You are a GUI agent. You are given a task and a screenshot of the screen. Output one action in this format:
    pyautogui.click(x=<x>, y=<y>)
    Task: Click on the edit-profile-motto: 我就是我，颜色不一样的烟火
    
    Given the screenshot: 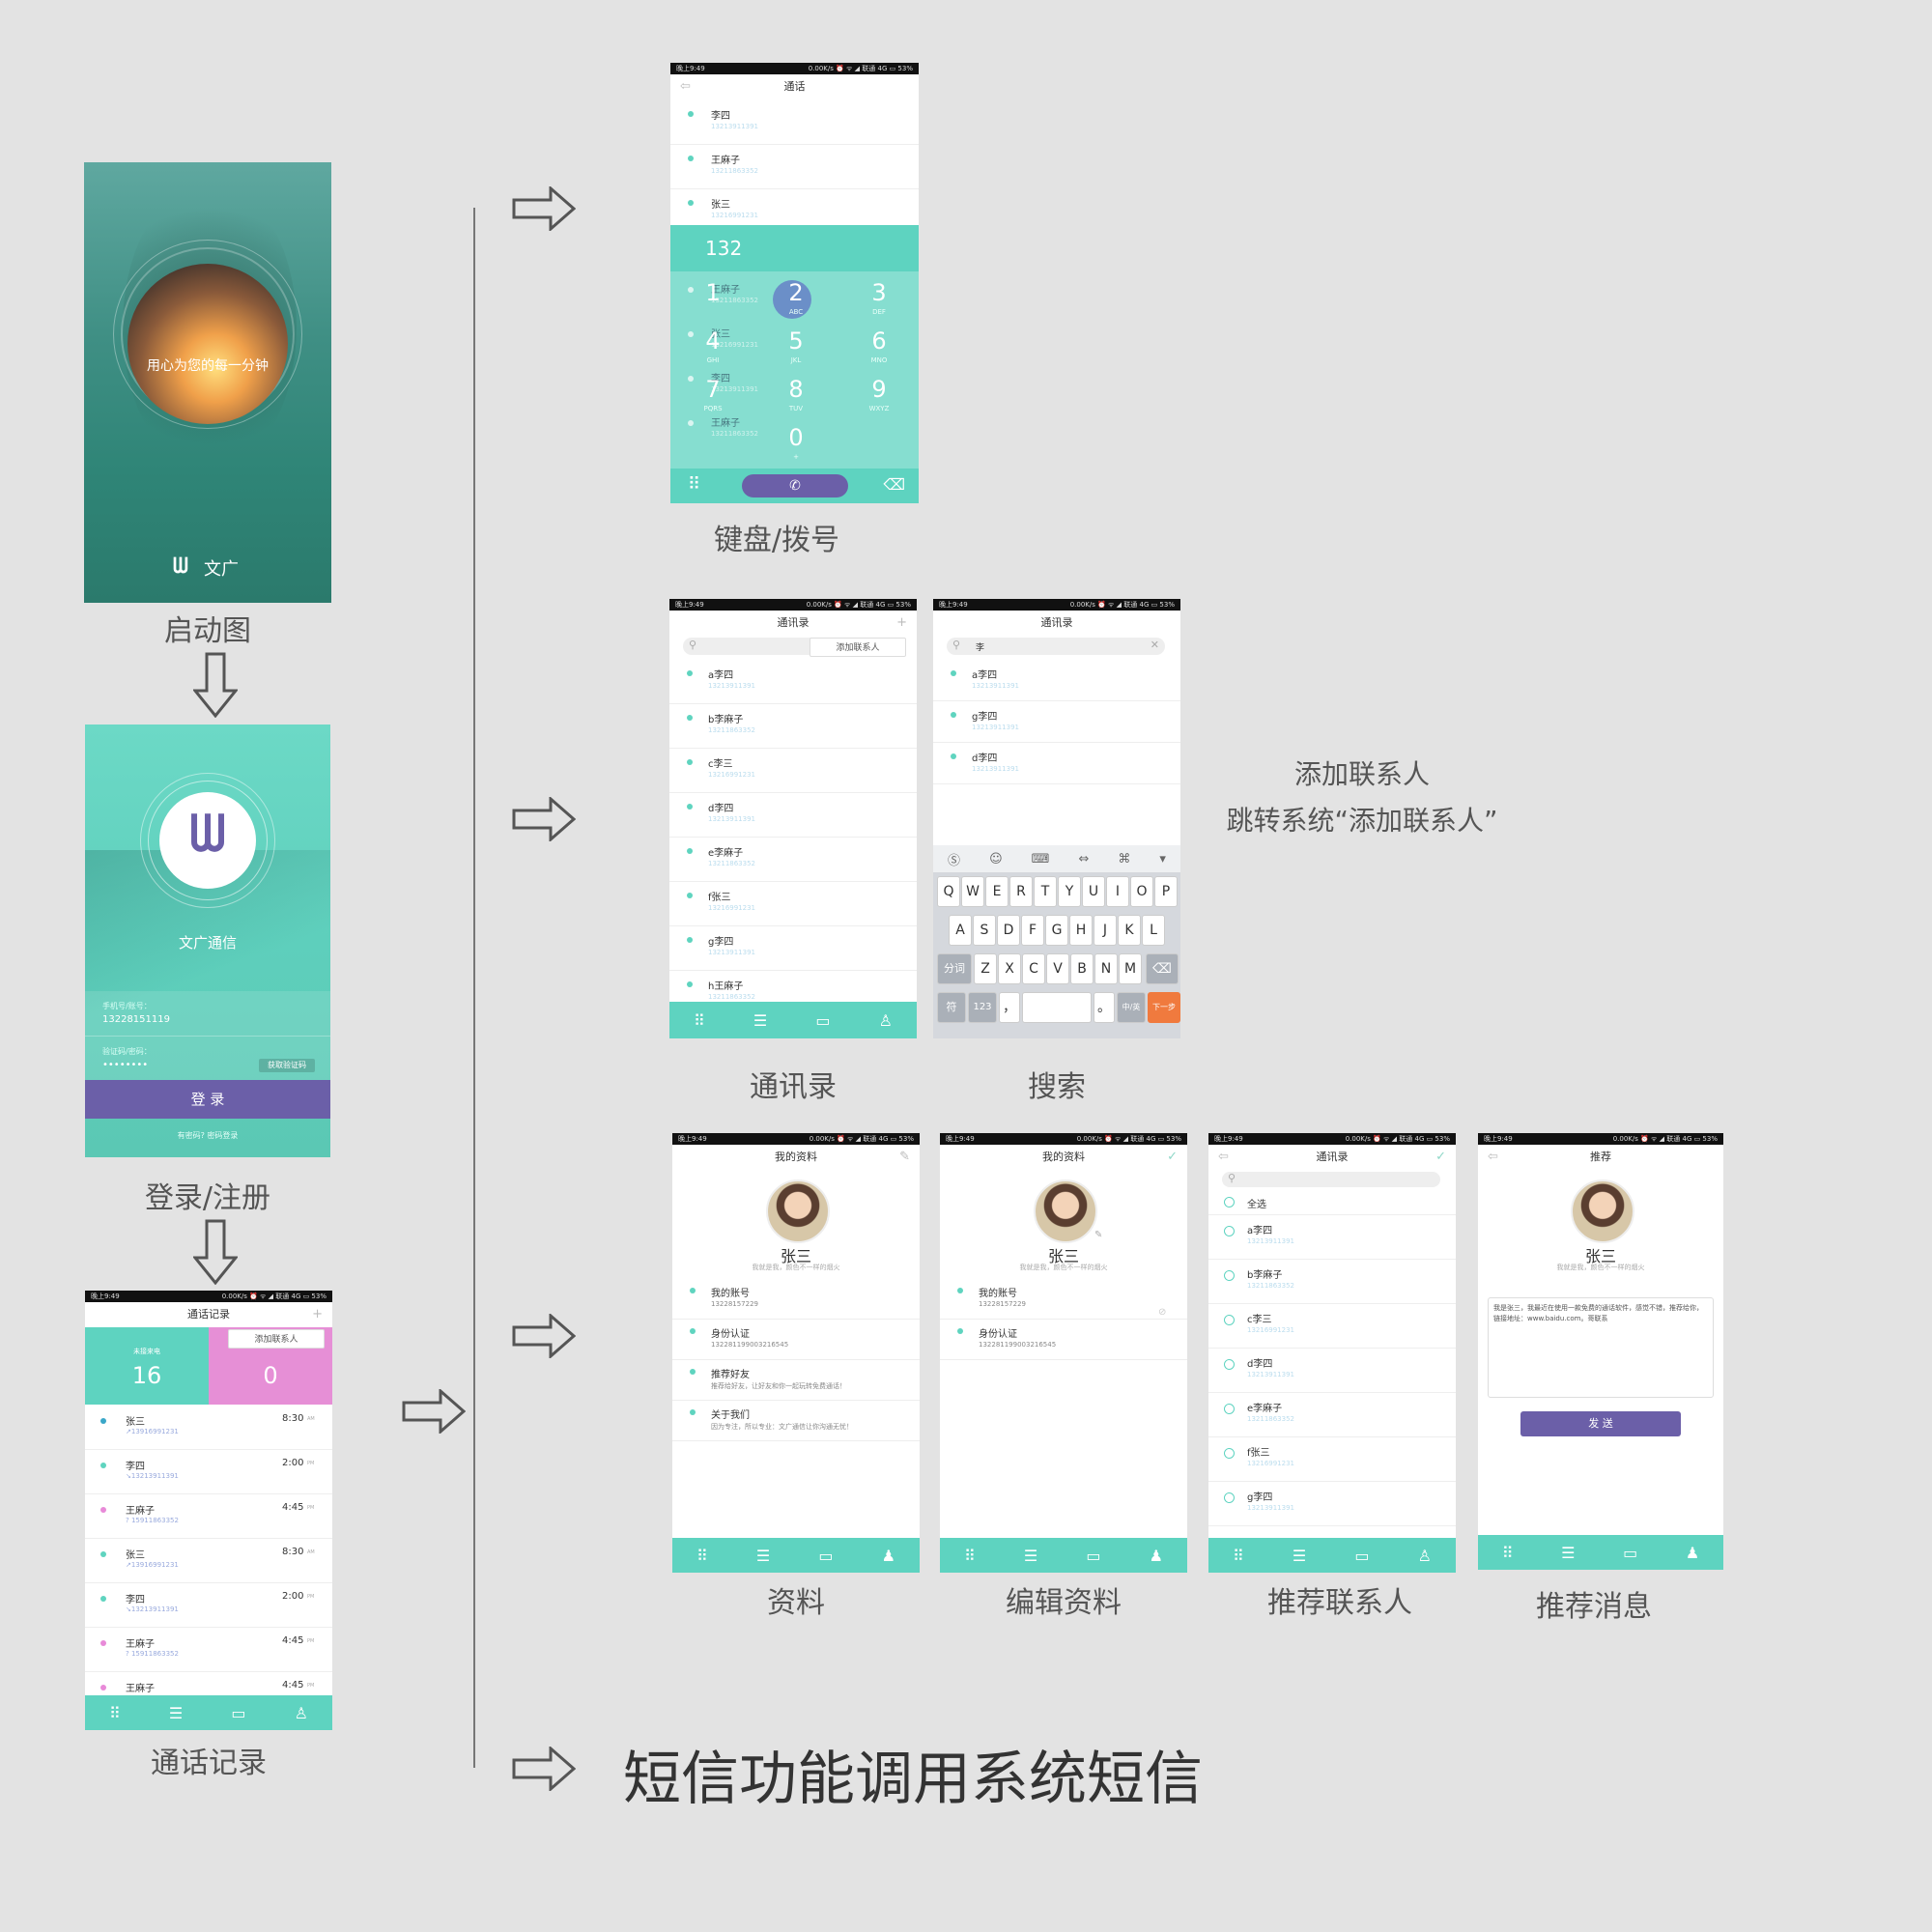 What is the action you would take?
    pyautogui.click(x=1063, y=1267)
    